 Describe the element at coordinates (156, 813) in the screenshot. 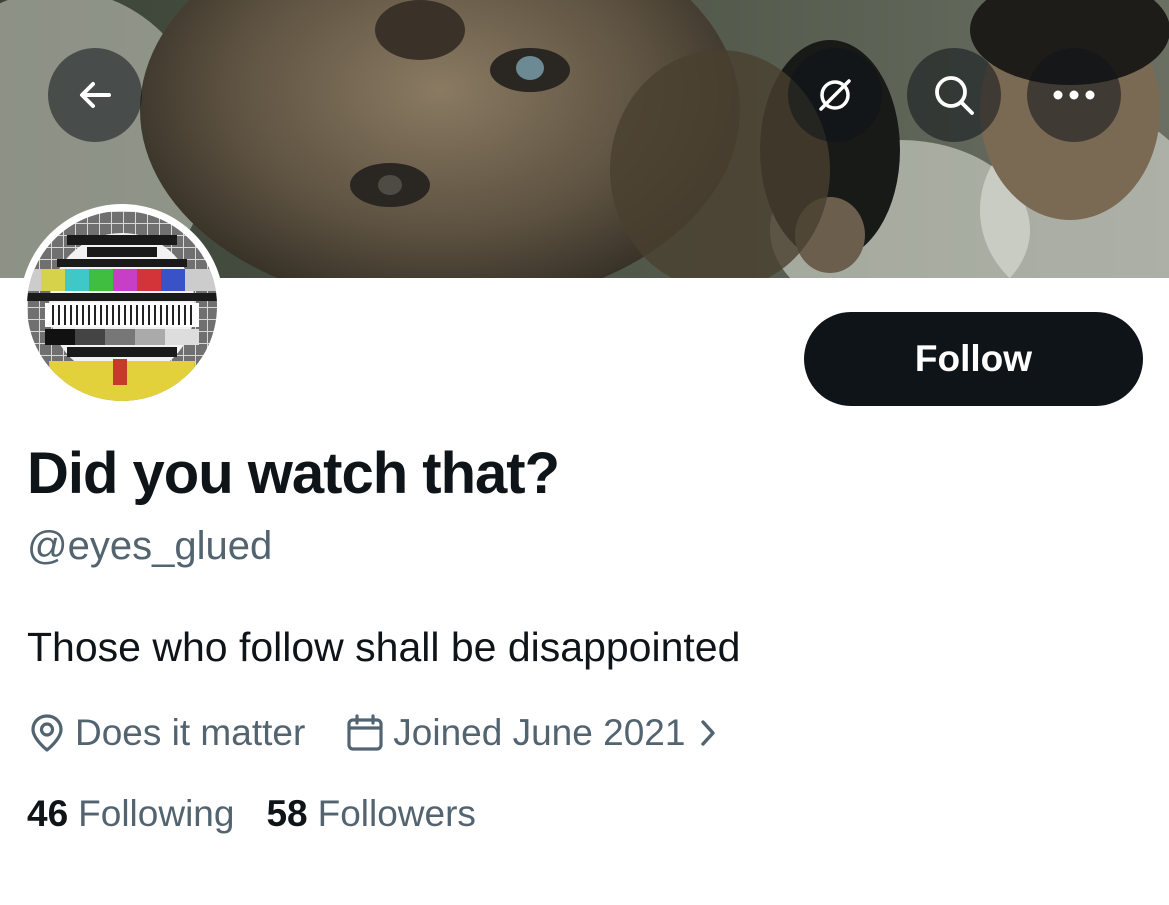

I see `following-label: Following` at that location.